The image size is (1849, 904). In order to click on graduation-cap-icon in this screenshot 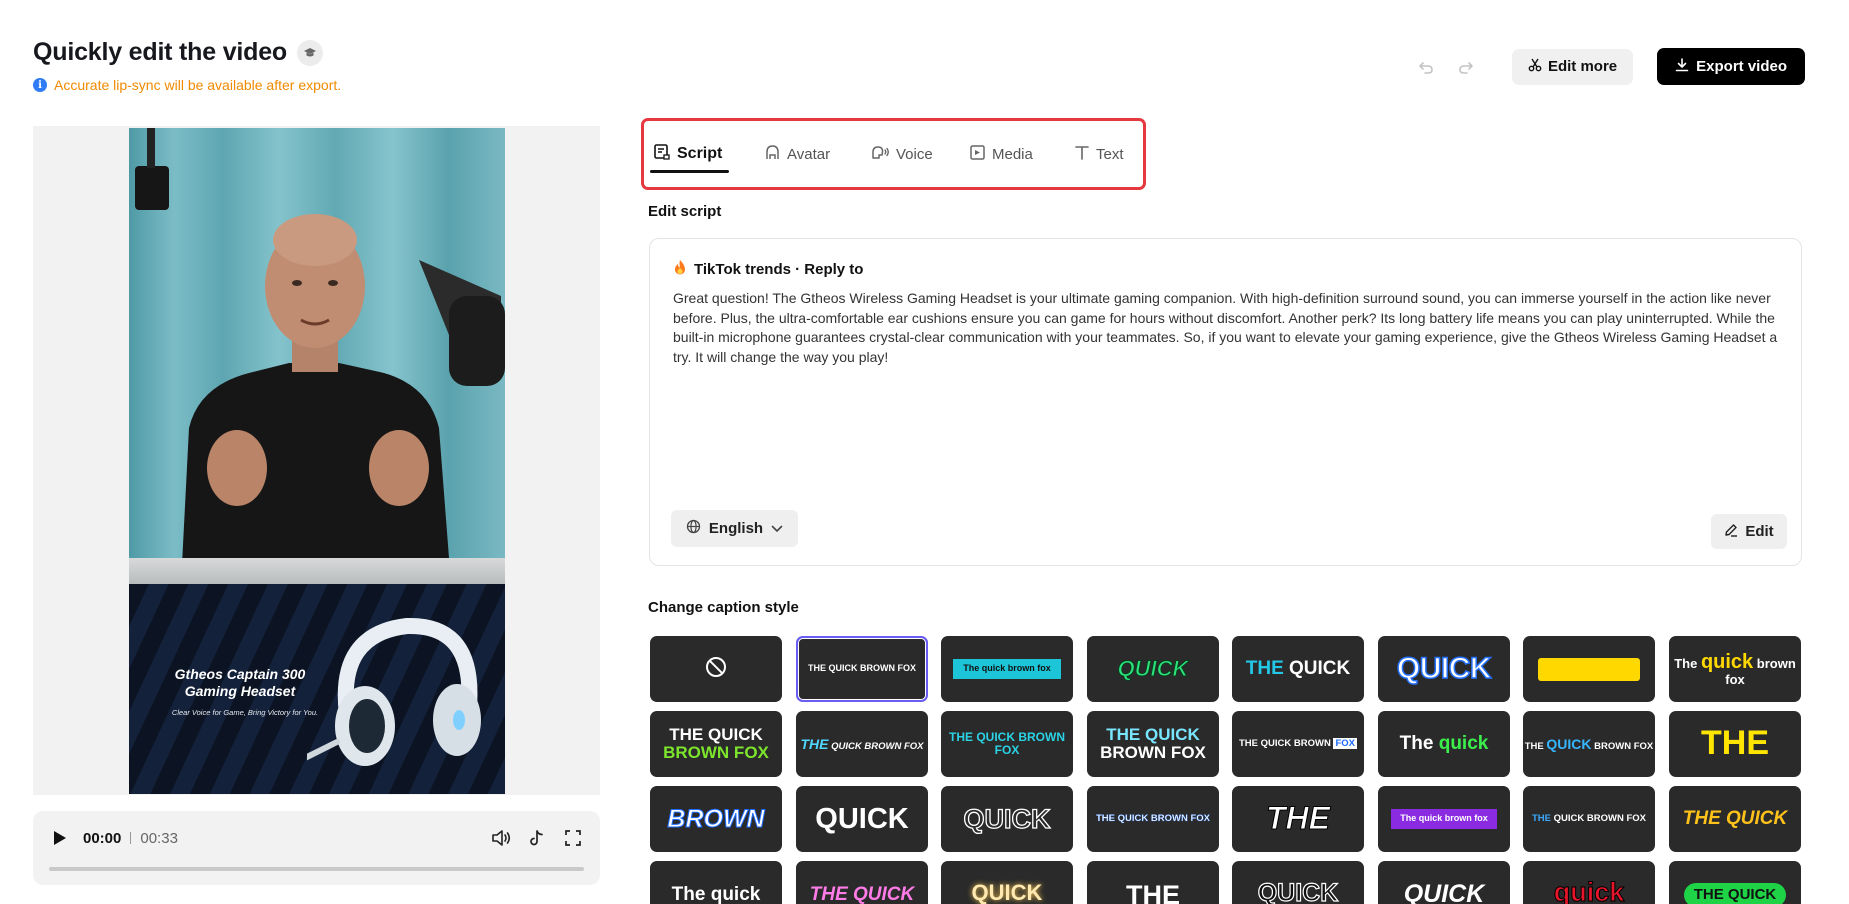, I will do `click(310, 52)`.